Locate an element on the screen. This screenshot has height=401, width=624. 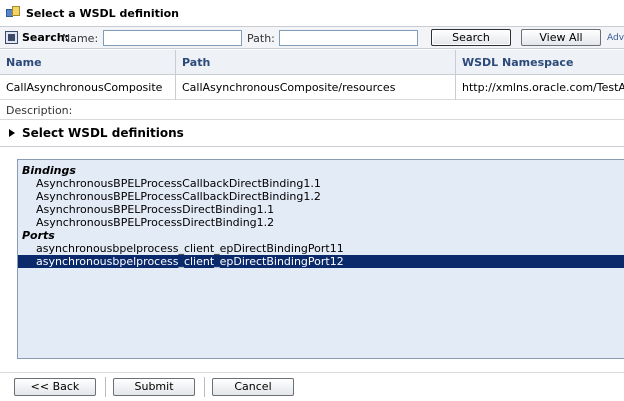
list-group-bindings: Bindings is located at coordinates (49, 170).